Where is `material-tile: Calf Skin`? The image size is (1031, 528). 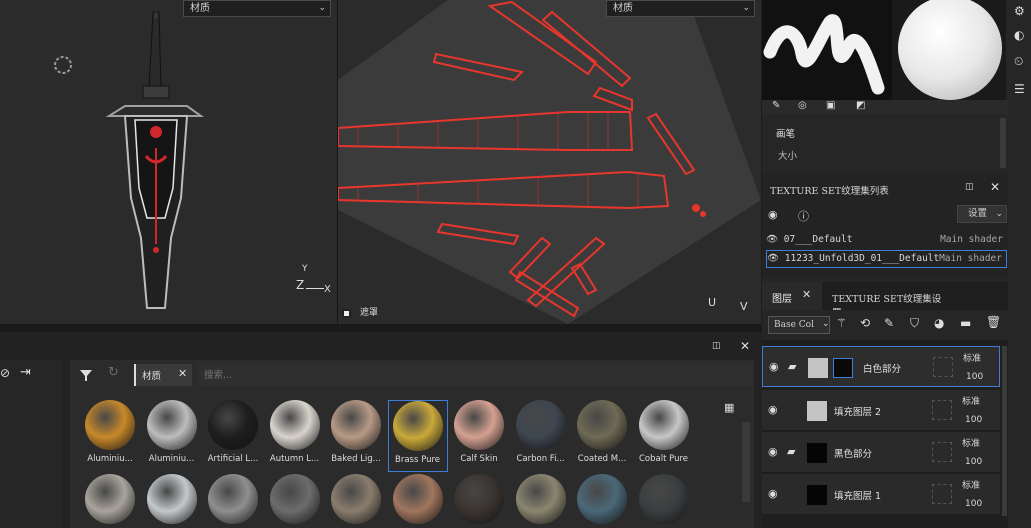
material-tile: Calf Skin is located at coordinates (479, 432).